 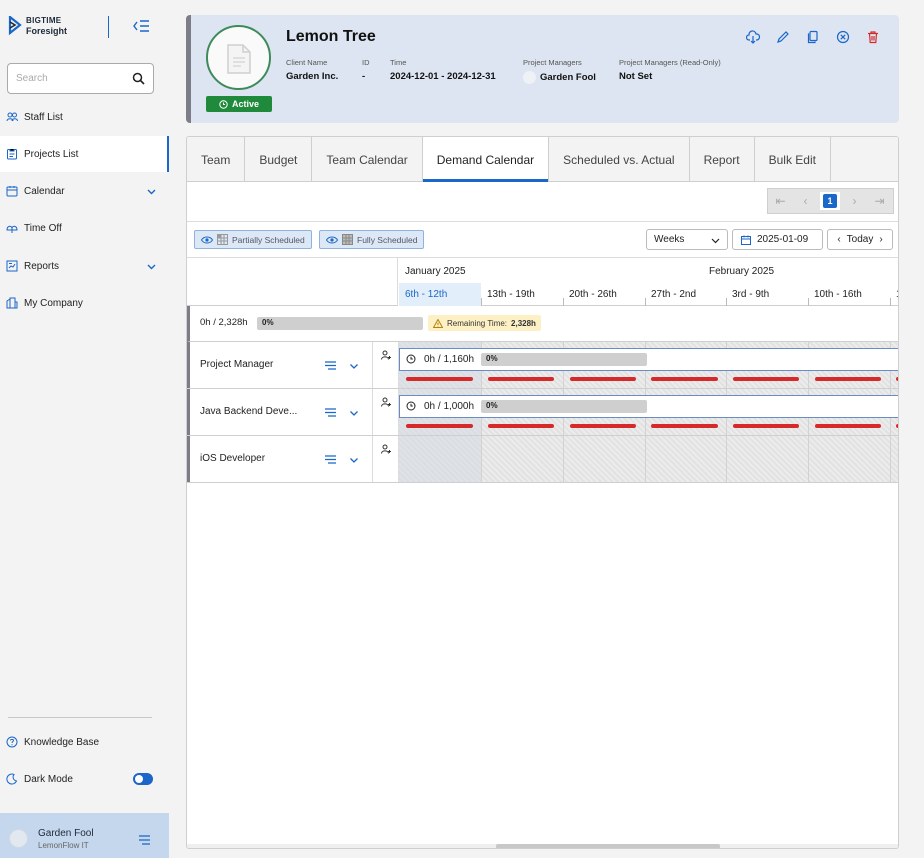 What do you see at coordinates (71, 78) in the screenshot?
I see `search-input` at bounding box center [71, 78].